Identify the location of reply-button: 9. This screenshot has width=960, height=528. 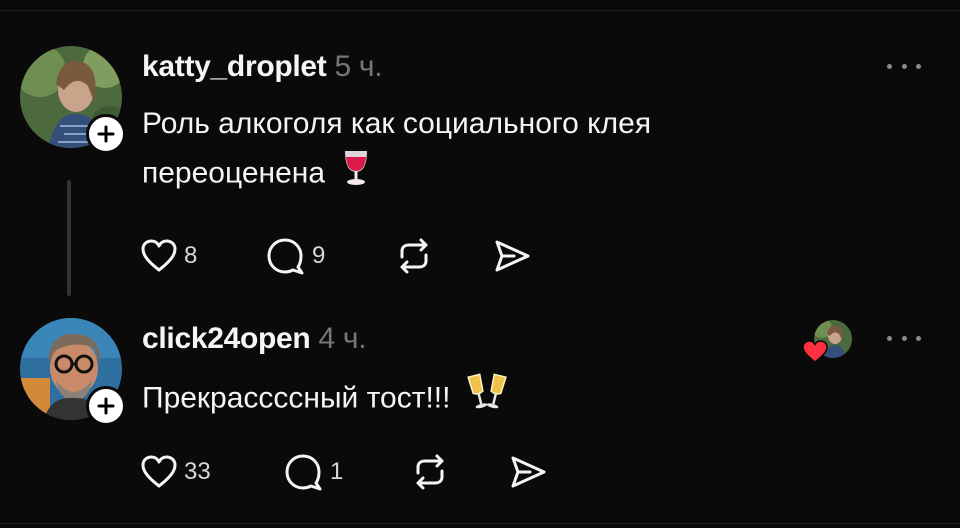
(295, 256).